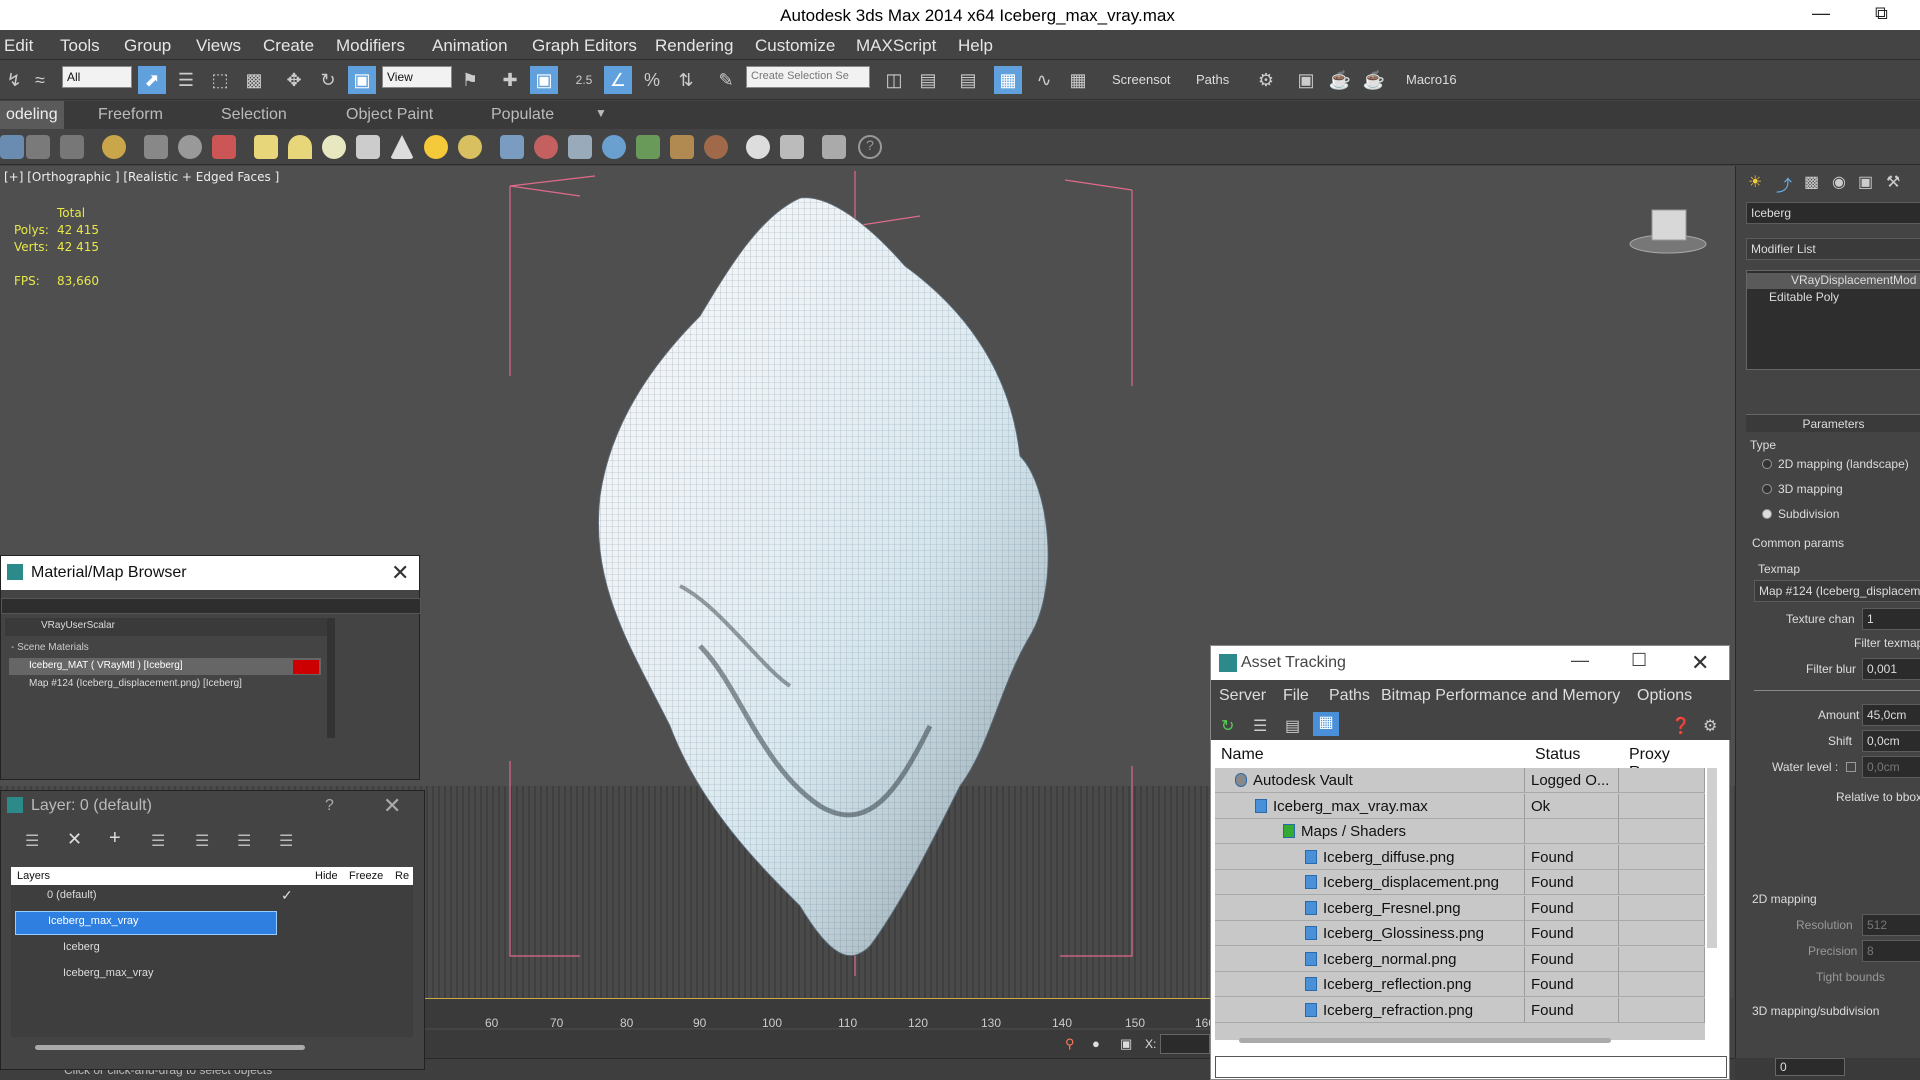 Image resolution: width=1920 pixels, height=1080 pixels. What do you see at coordinates (1500, 696) in the screenshot?
I see `asset-menu-bitmap-performance: Bitmap Performance and Memory` at bounding box center [1500, 696].